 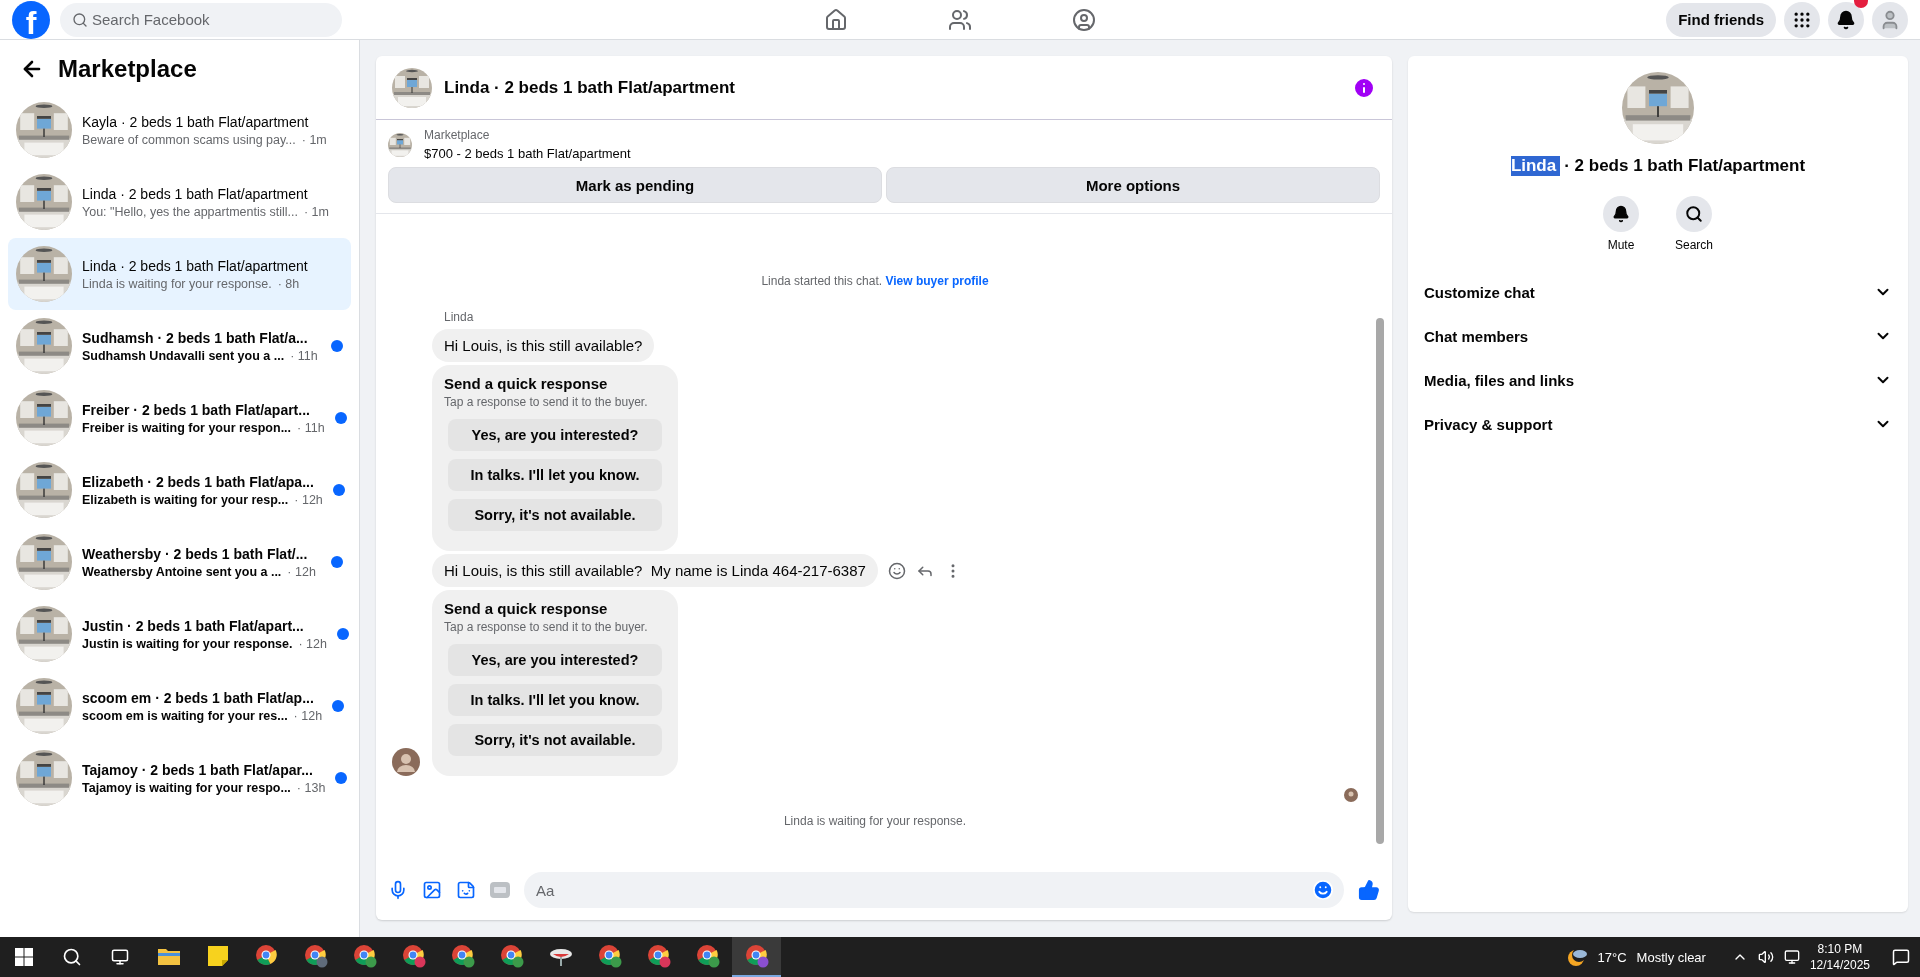 What do you see at coordinates (1621, 214) in the screenshot?
I see `bell-icon` at bounding box center [1621, 214].